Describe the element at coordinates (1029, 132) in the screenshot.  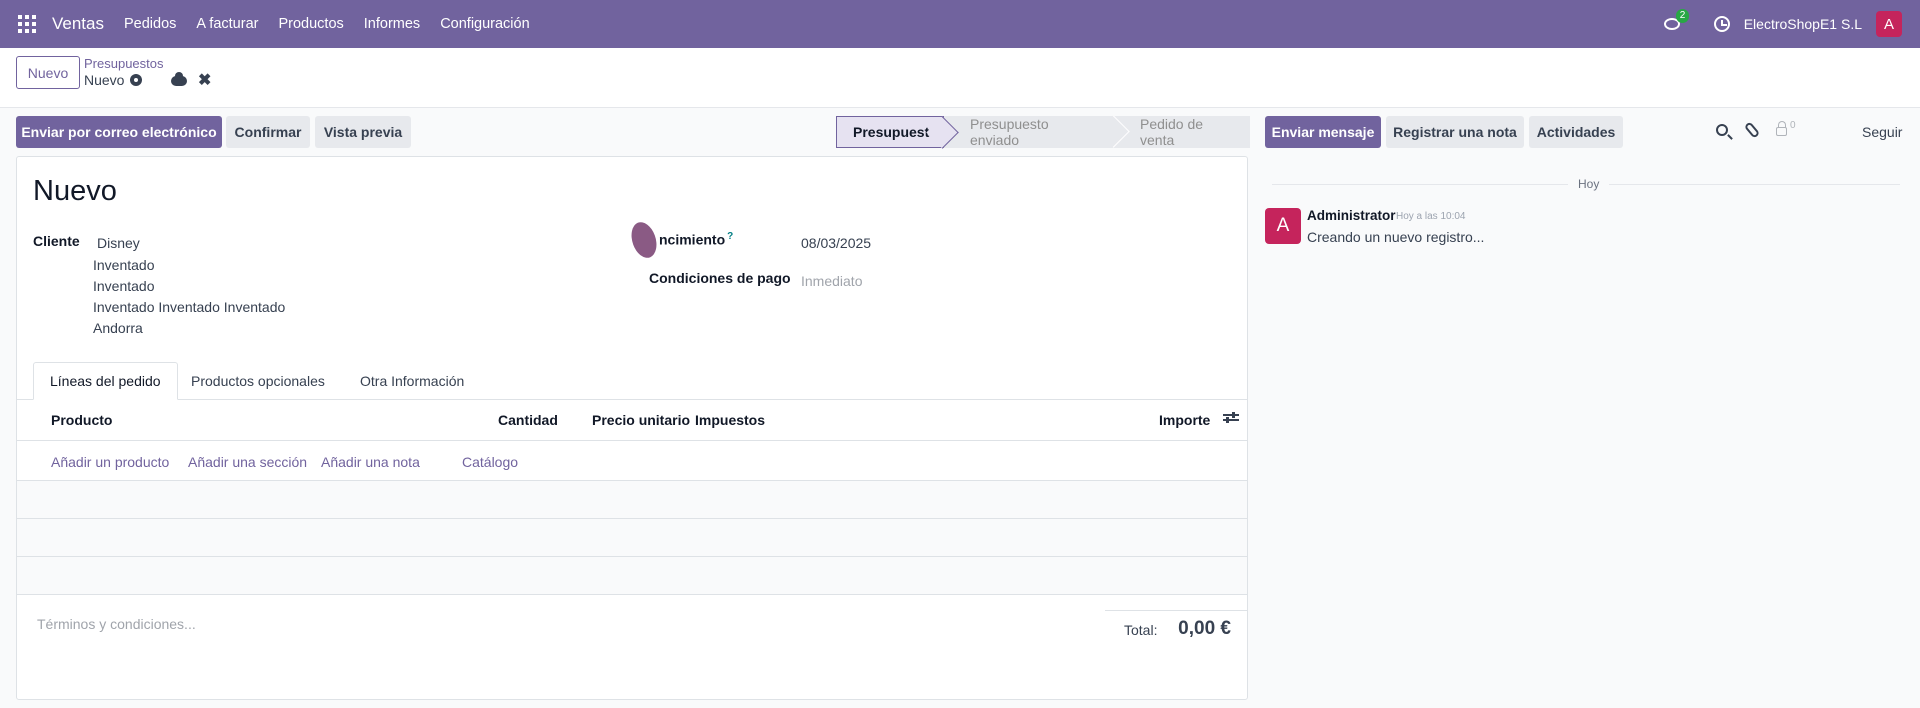
I see `stage-presupuesto-enviado: Presupuesto enviado` at that location.